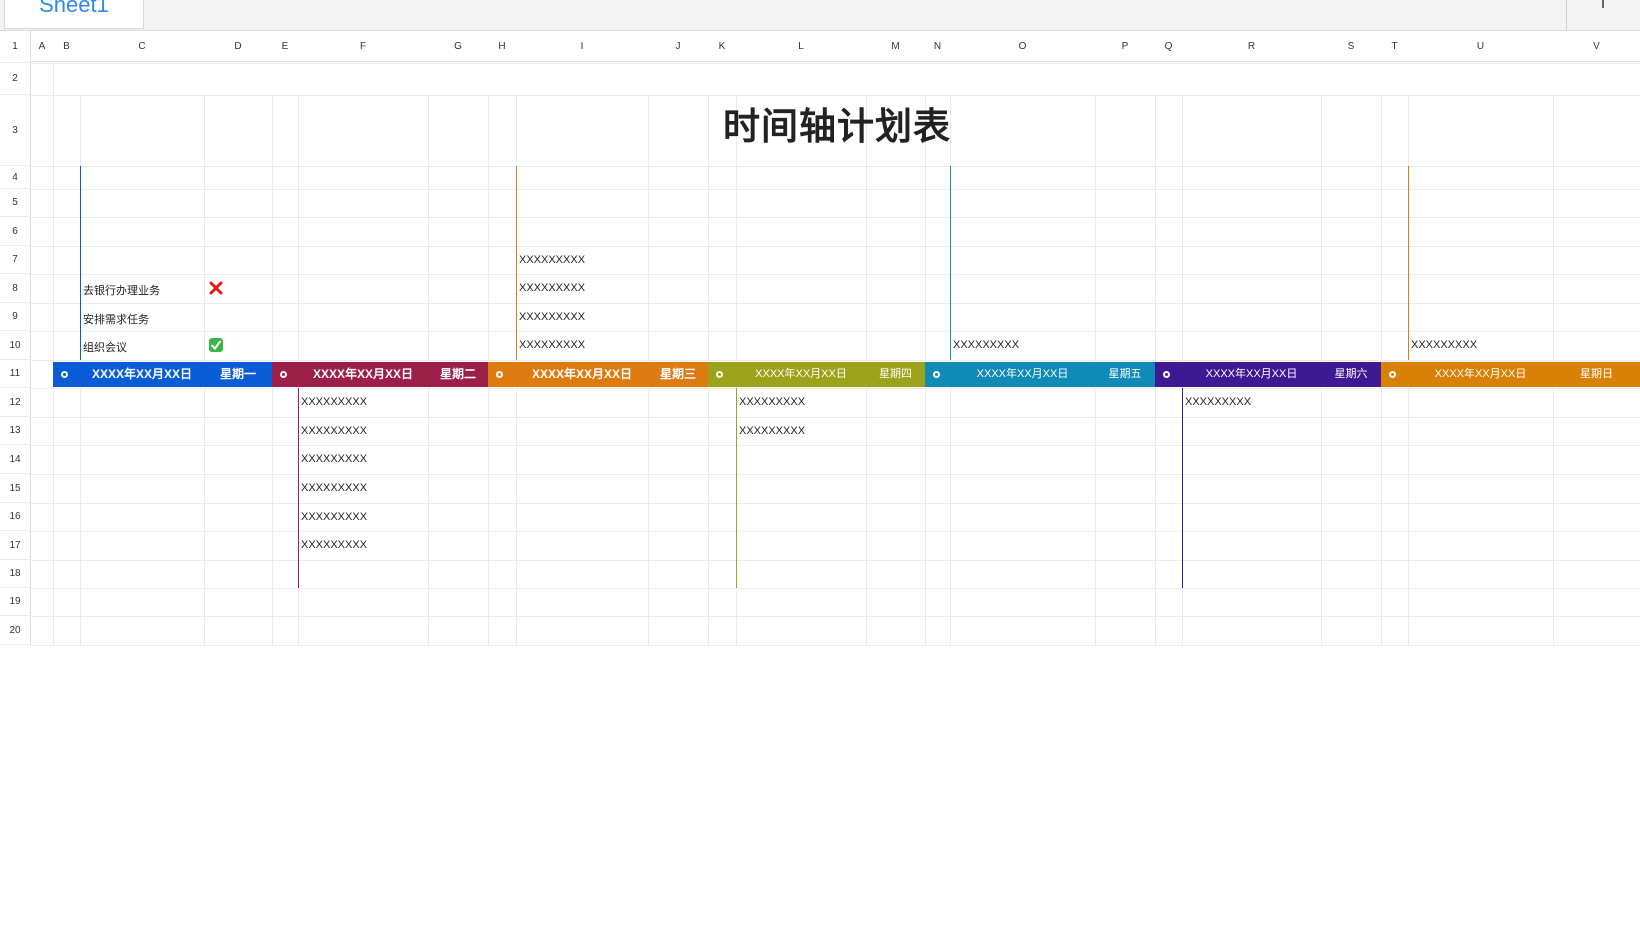 Image resolution: width=1640 pixels, height=945 pixels. I want to click on column-header-d: D, so click(238, 46).